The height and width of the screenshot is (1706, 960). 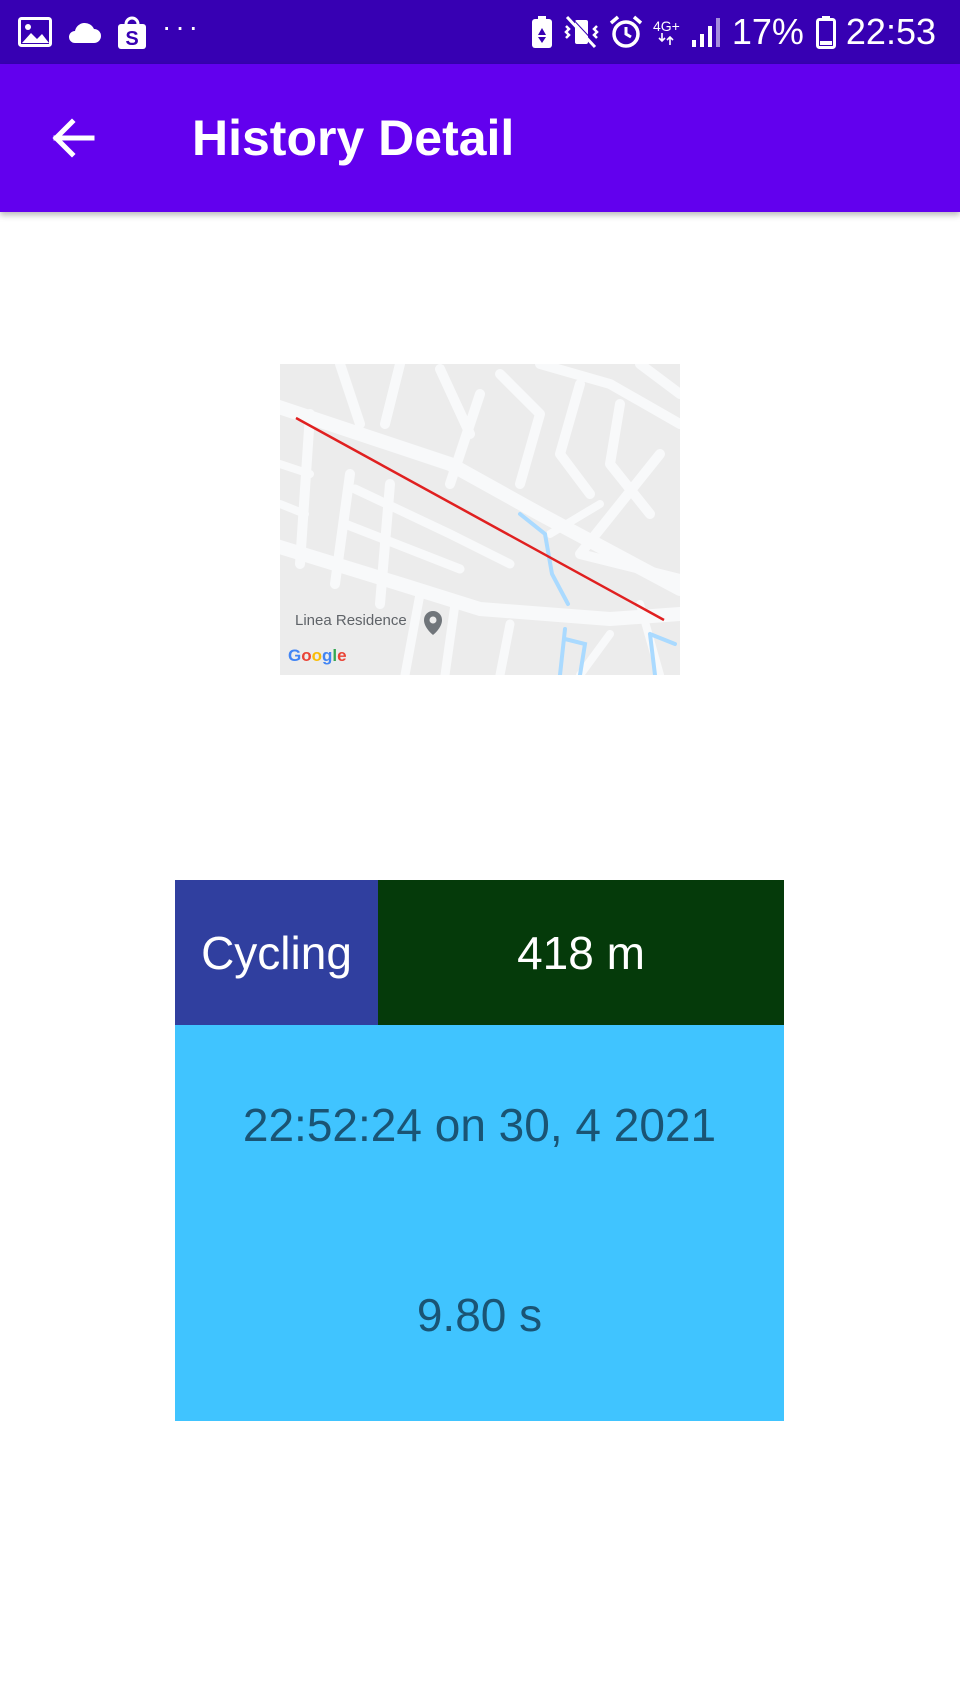 I want to click on duration-value: 9.80 s, so click(x=479, y=1315).